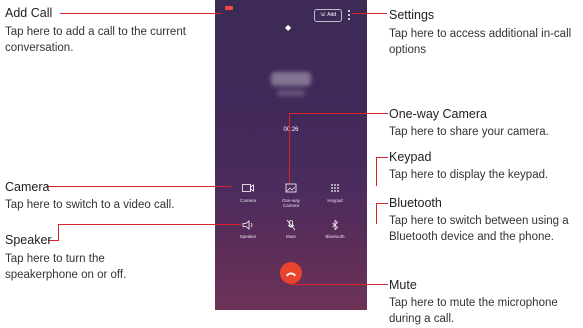 This screenshot has width=583, height=328. Describe the element at coordinates (288, 27) in the screenshot. I see `call-audio-icon: ◆` at that location.